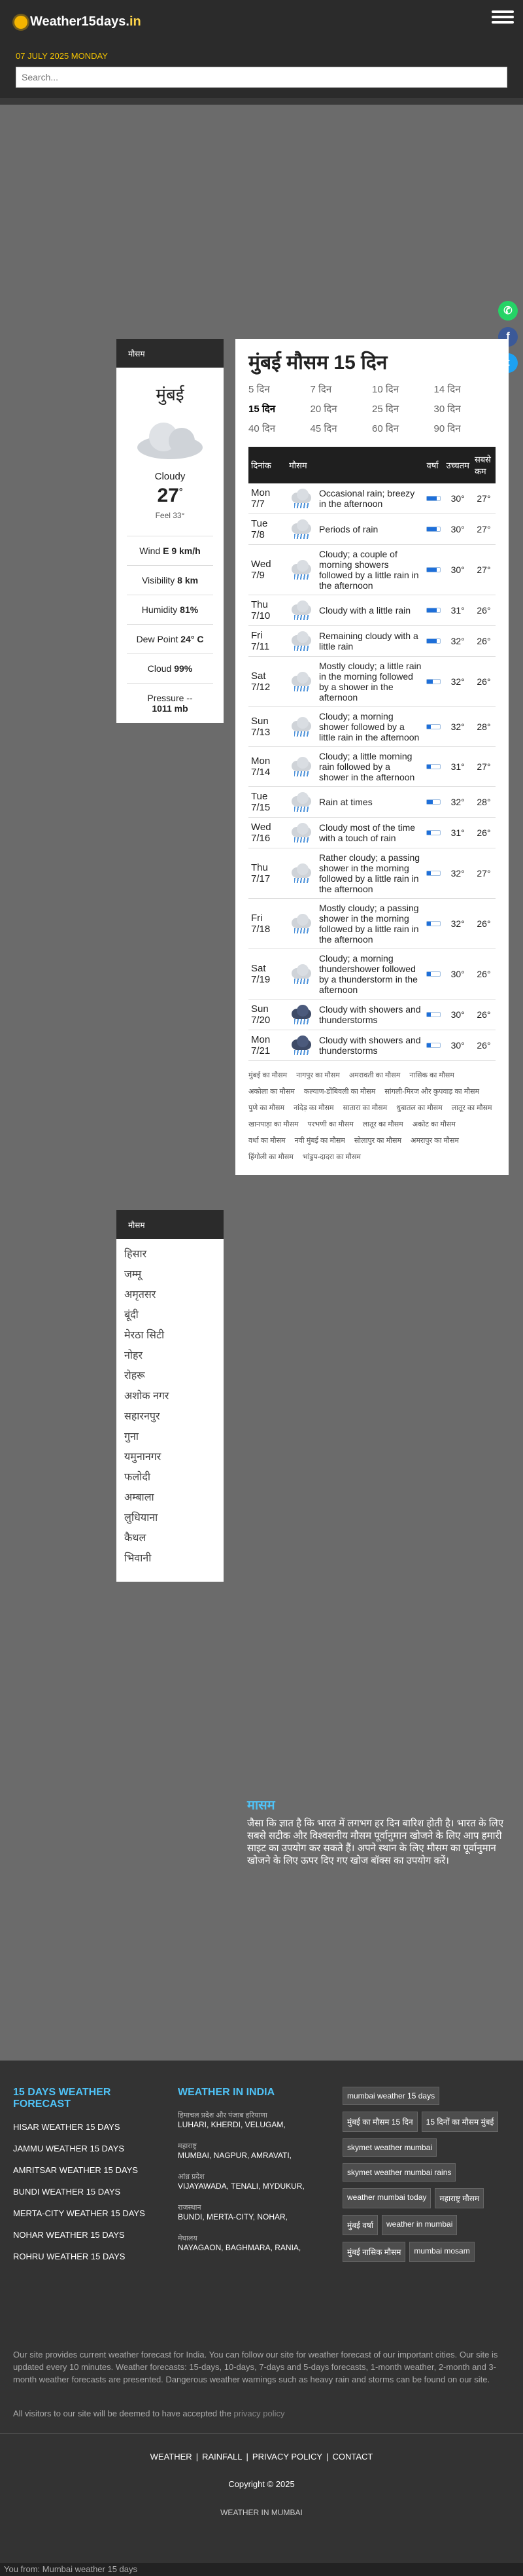 The width and height of the screenshot is (523, 2576). I want to click on city-link: बूंदी, so click(170, 1315).